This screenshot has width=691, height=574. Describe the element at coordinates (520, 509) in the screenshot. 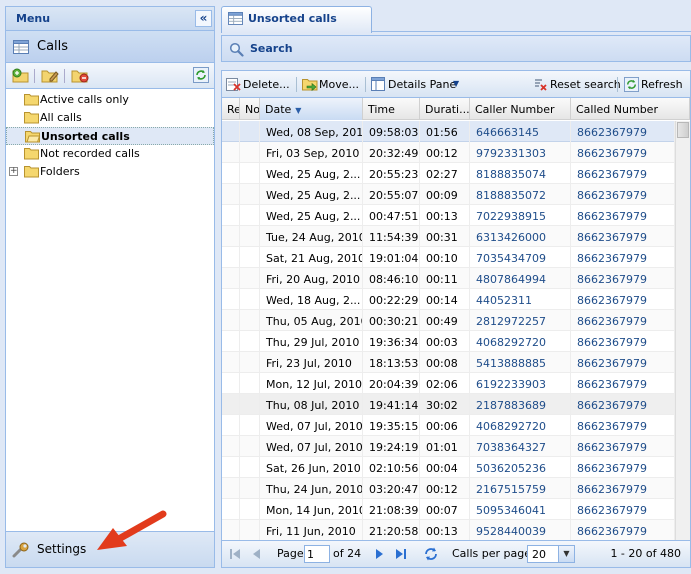

I see `cell-caller: 5095346041` at that location.